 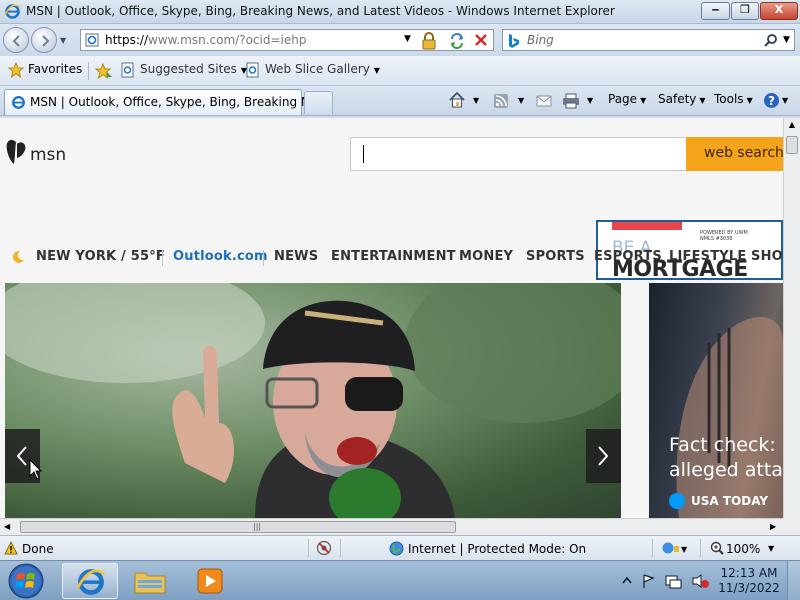 What do you see at coordinates (716, 400) in the screenshot?
I see `news-card: Fact check: P alleged attac USA TODAY` at bounding box center [716, 400].